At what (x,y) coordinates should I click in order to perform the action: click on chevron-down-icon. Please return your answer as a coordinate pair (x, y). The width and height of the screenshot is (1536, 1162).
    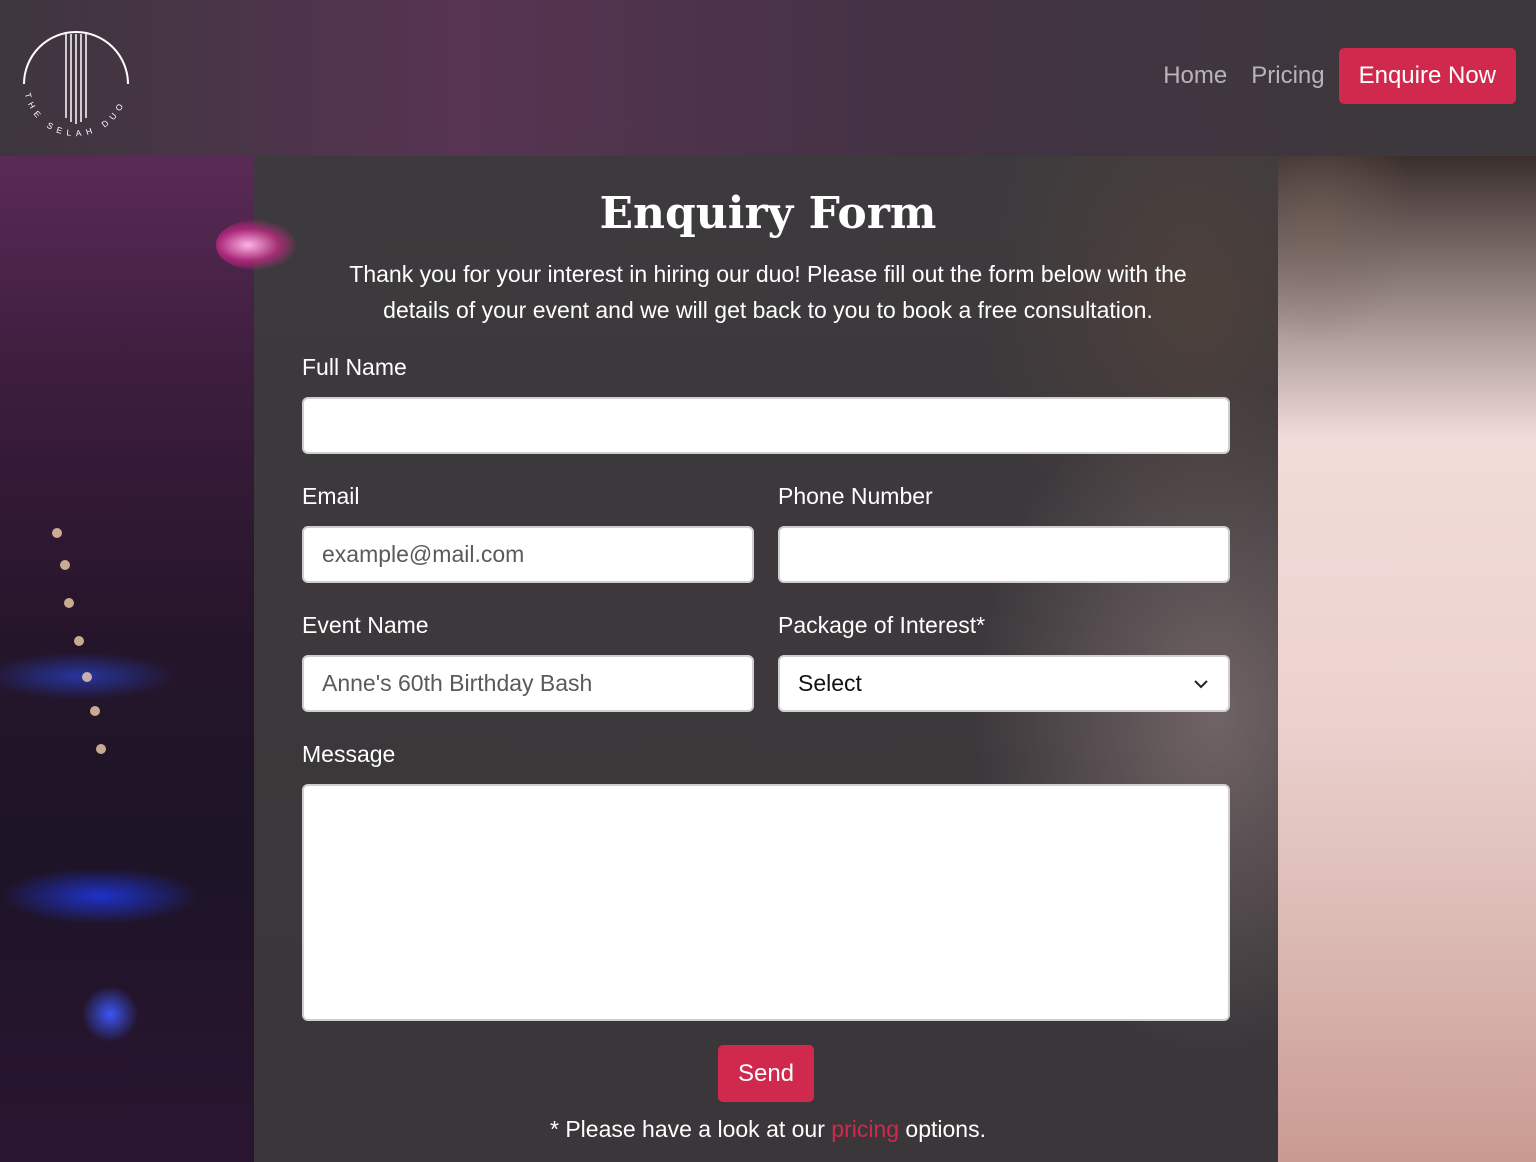
    Looking at the image, I should click on (1201, 683).